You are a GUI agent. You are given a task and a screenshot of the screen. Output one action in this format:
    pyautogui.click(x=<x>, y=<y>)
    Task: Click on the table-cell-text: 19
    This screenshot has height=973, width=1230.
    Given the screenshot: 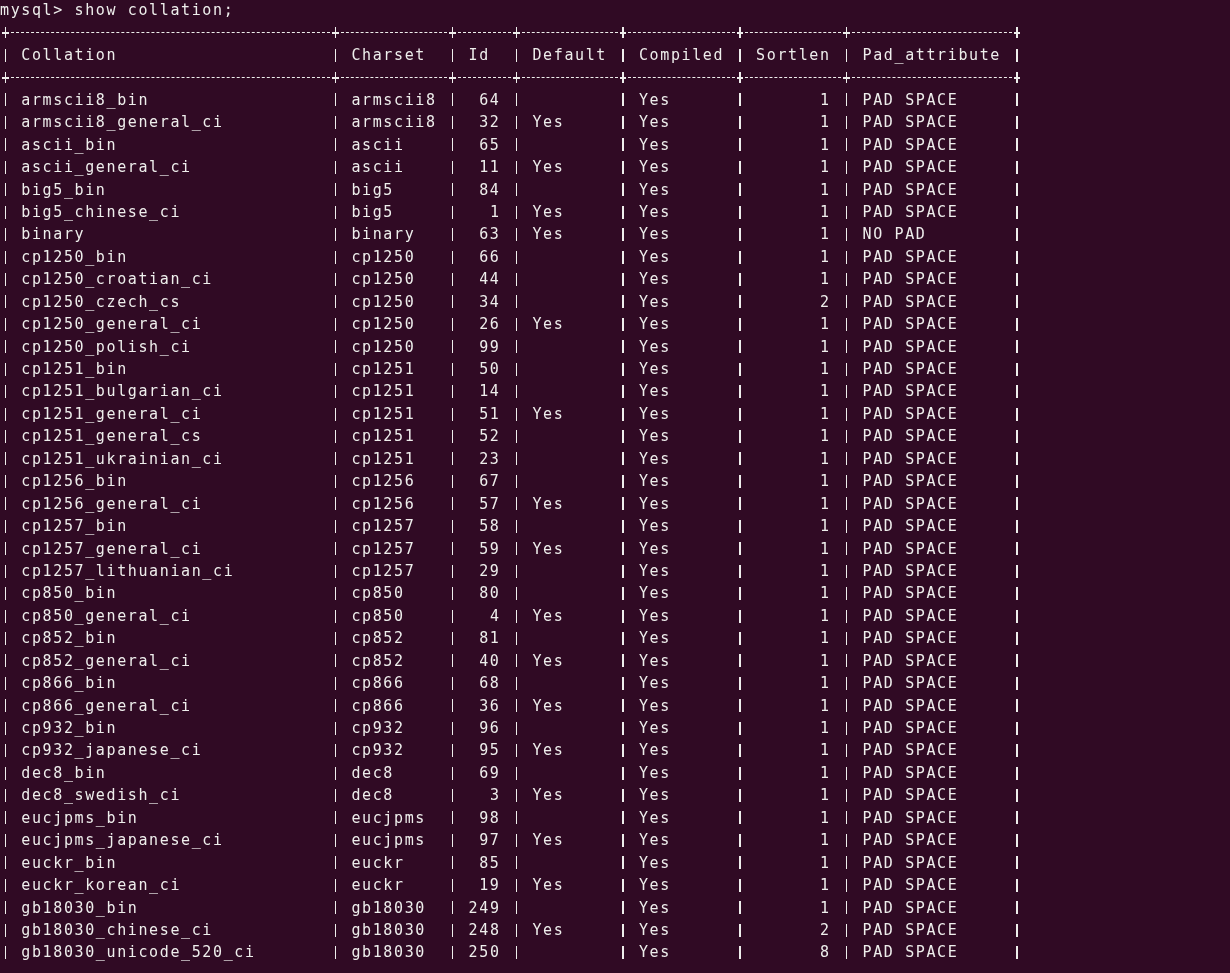 What is the action you would take?
    pyautogui.click(x=490, y=886)
    